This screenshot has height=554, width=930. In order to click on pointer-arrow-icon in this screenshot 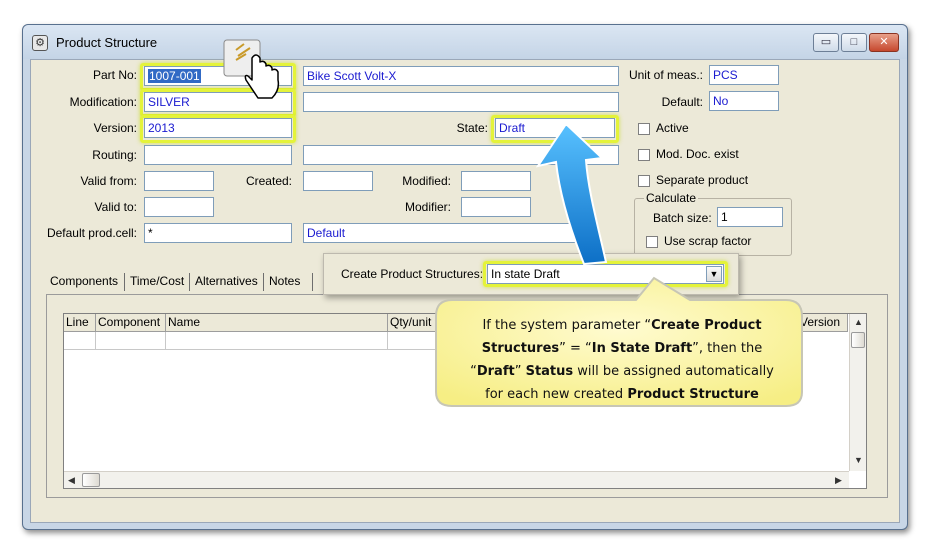, I will do `click(571, 194)`.